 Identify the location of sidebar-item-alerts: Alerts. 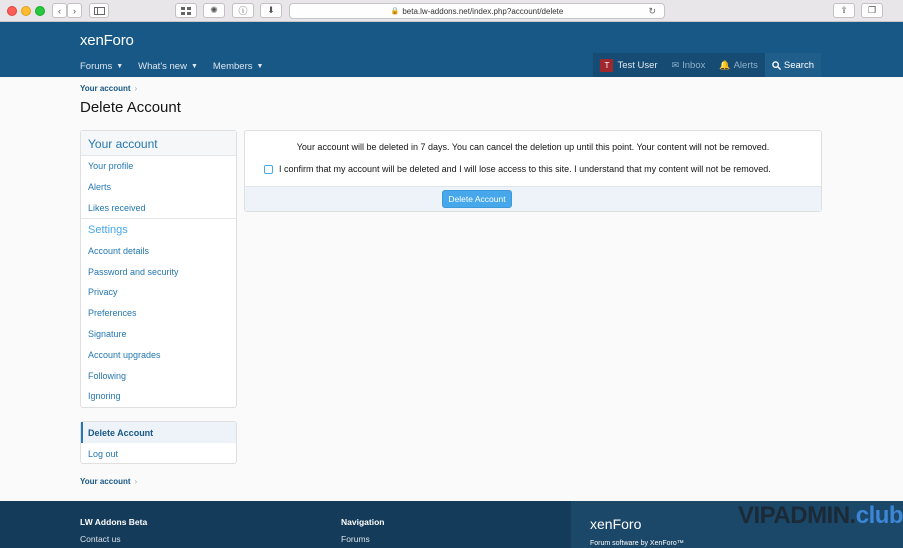
(158, 187).